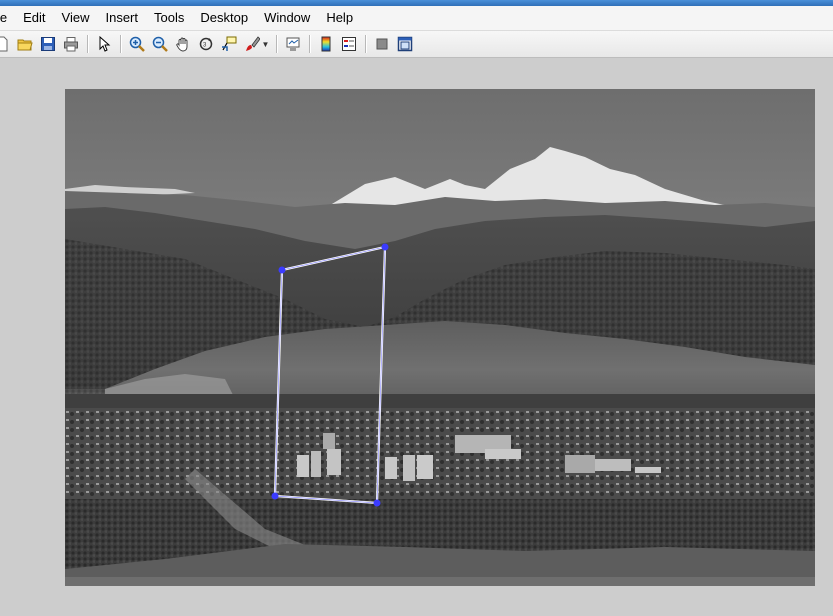  What do you see at coordinates (349, 44) in the screenshot?
I see `legend-icon` at bounding box center [349, 44].